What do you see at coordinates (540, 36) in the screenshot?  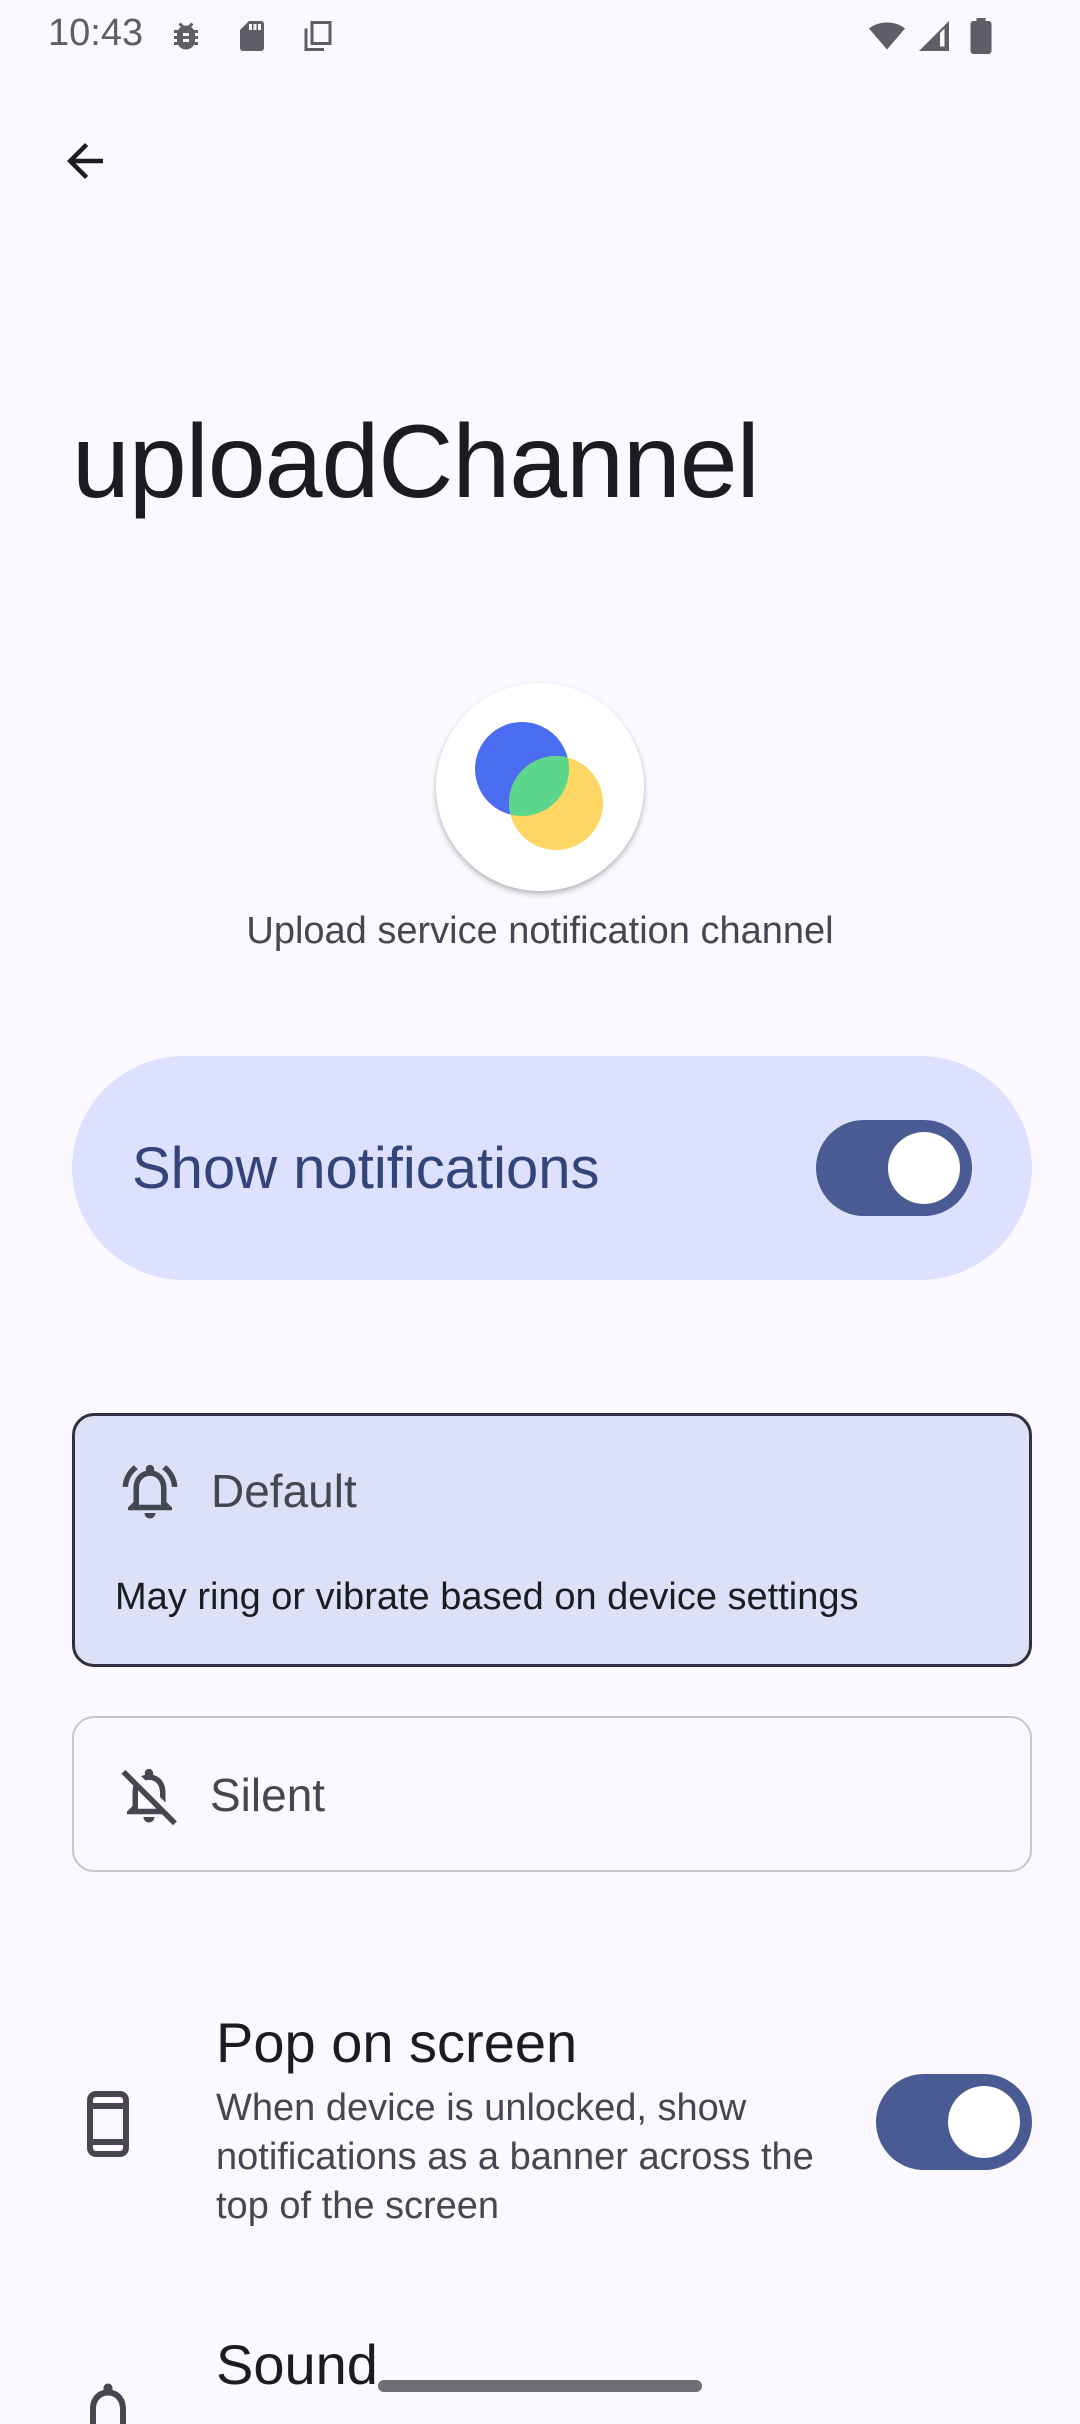 I see `status-bar: 10:43` at bounding box center [540, 36].